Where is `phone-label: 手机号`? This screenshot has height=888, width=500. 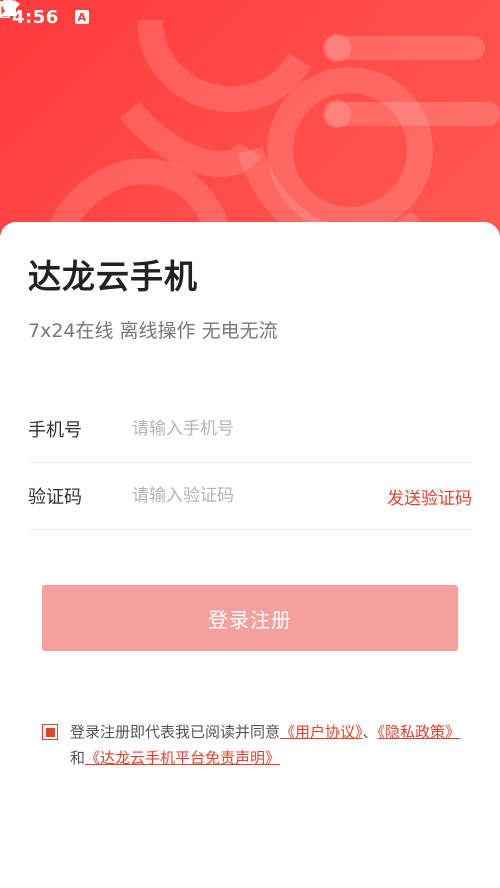
phone-label: 手机号 is located at coordinates (55, 430).